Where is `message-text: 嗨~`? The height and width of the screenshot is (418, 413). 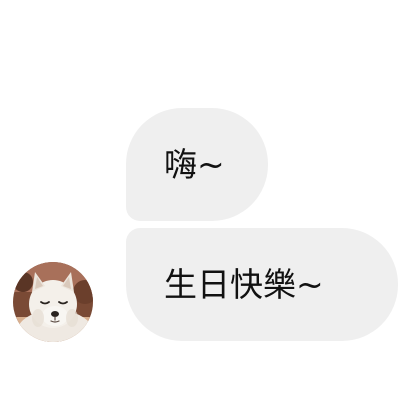 message-text: 嗨~ is located at coordinates (194, 164).